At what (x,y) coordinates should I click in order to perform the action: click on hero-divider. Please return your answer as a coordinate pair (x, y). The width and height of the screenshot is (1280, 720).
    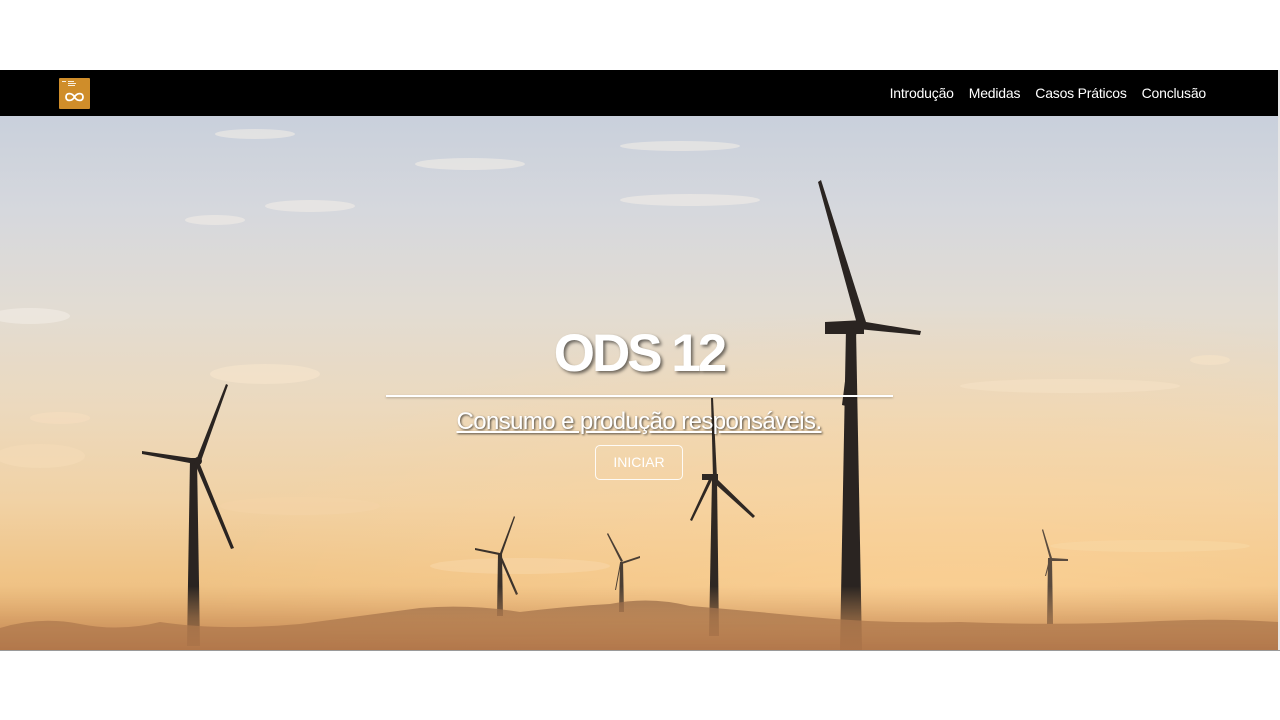
    Looking at the image, I should click on (639, 396).